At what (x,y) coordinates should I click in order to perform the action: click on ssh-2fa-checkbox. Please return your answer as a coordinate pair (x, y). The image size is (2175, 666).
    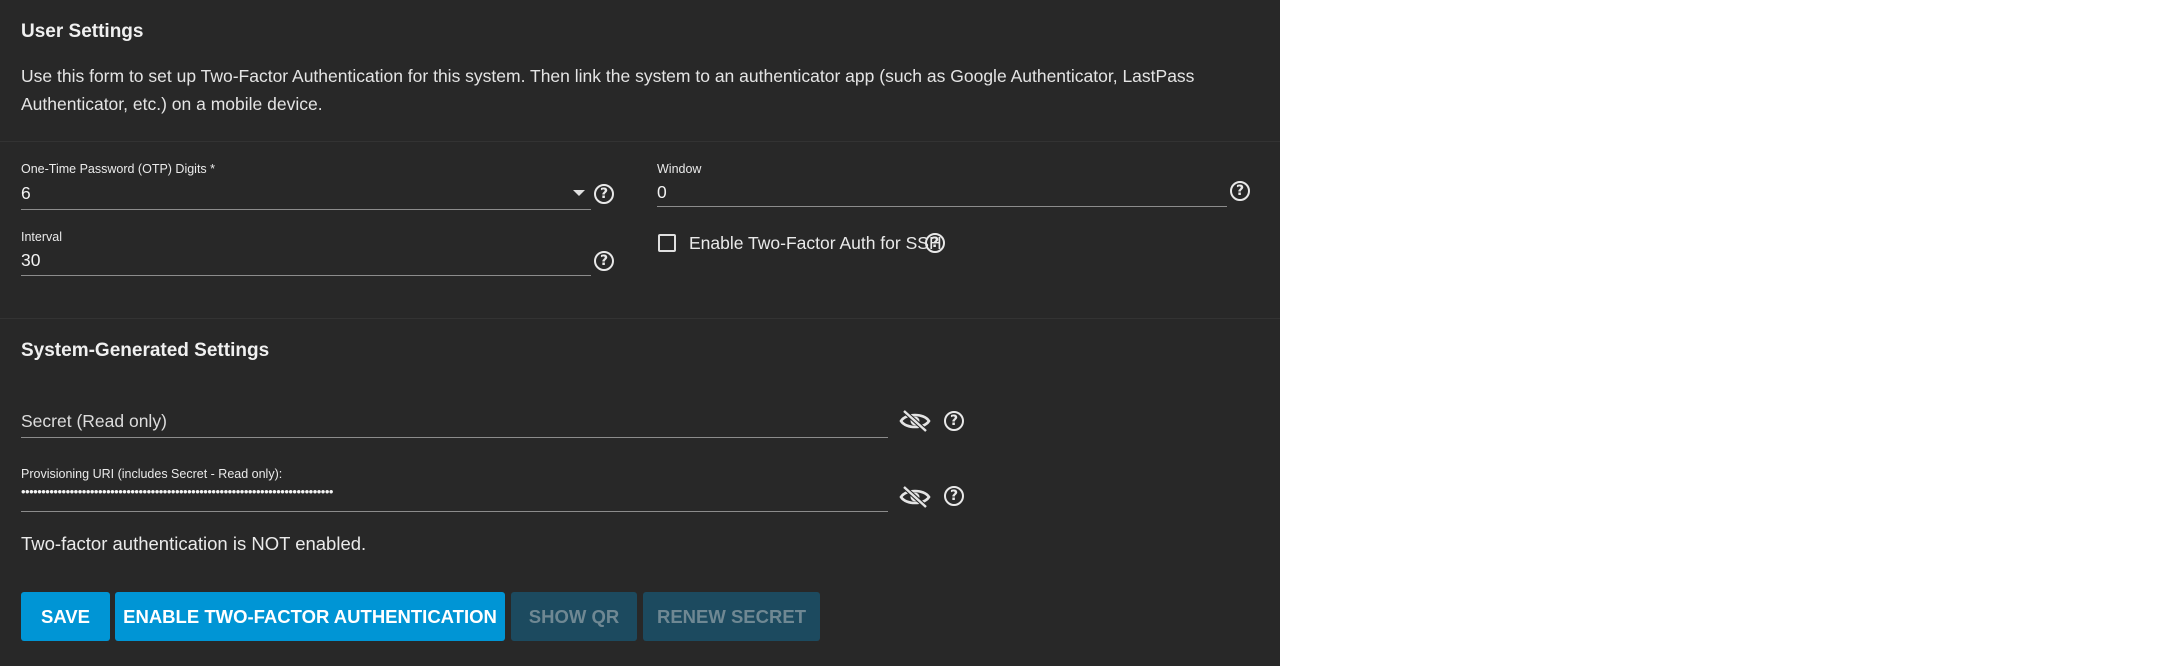
    Looking at the image, I should click on (667, 243).